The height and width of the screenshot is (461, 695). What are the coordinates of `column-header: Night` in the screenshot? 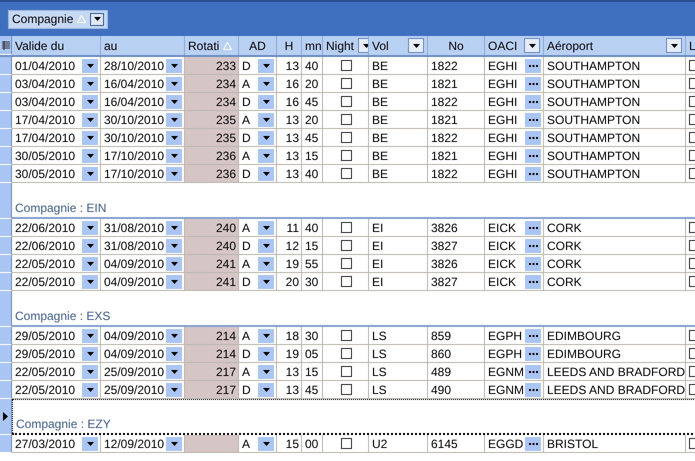 It's located at (346, 45).